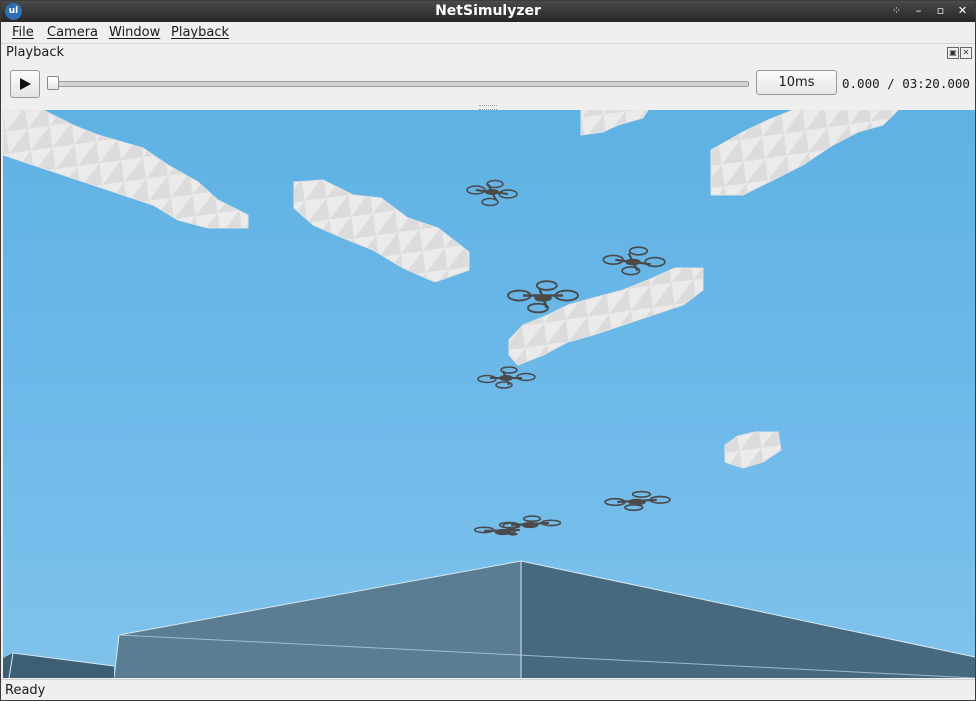 Image resolution: width=976 pixels, height=701 pixels. I want to click on playback-controls: 10ms 0.000 / 03:20.000, so click(488, 84).